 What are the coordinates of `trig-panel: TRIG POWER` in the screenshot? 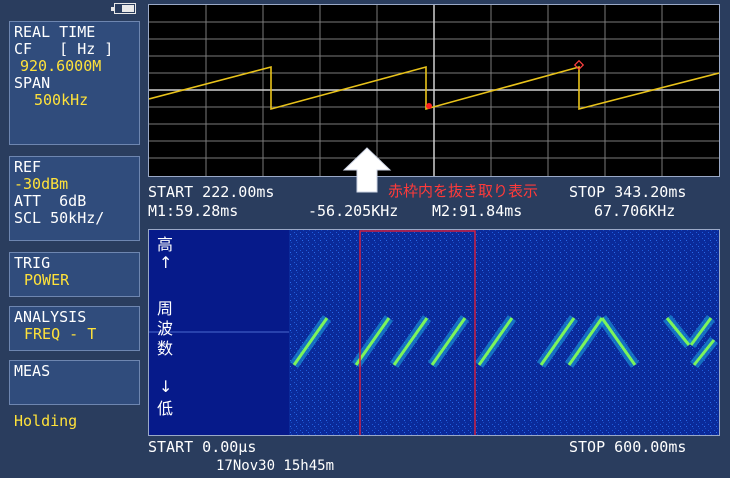 It's located at (74, 274).